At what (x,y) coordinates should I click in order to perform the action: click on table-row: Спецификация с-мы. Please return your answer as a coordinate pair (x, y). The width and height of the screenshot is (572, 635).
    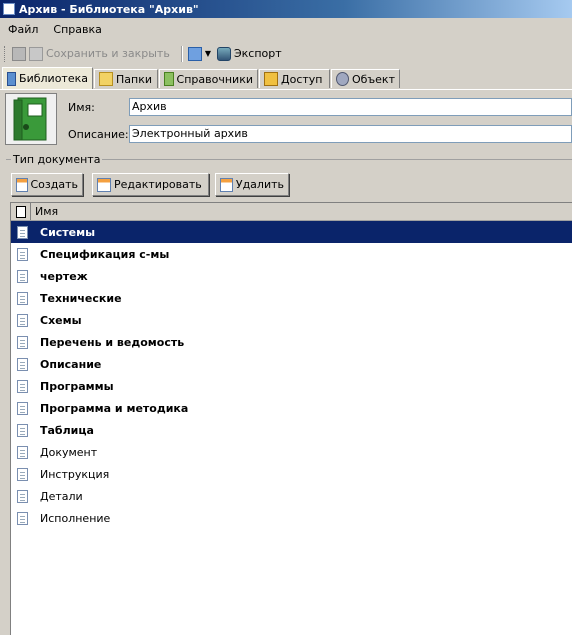
    Looking at the image, I should click on (291, 254).